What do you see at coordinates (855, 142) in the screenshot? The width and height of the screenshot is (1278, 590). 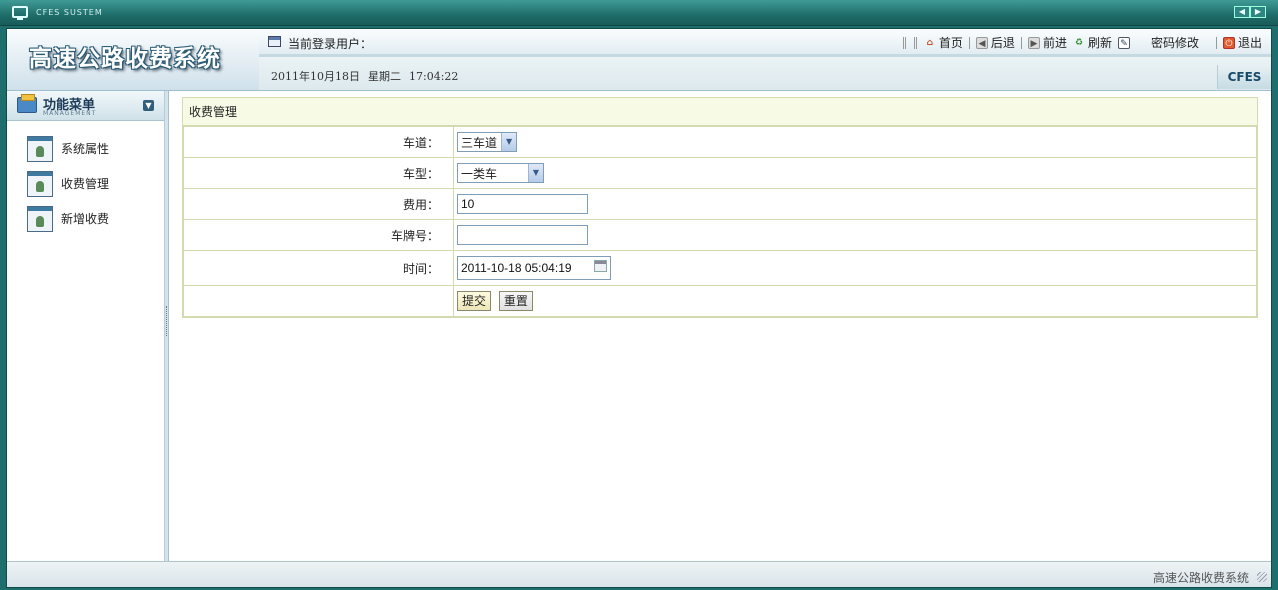 I see `lane-cell: 三车道 ▼` at bounding box center [855, 142].